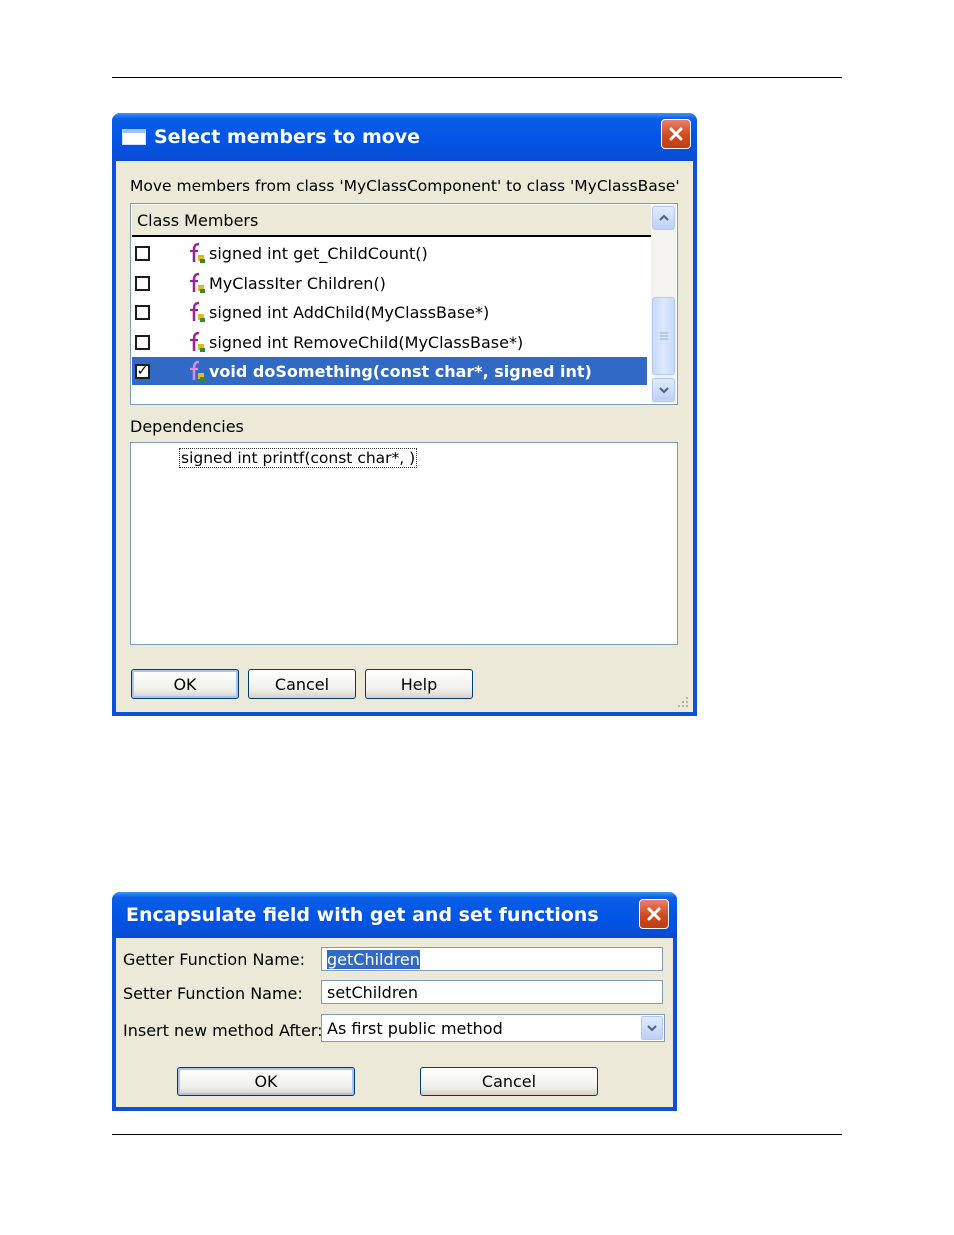  I want to click on dependency-item: signed int printf(const char*, ), so click(298, 458).